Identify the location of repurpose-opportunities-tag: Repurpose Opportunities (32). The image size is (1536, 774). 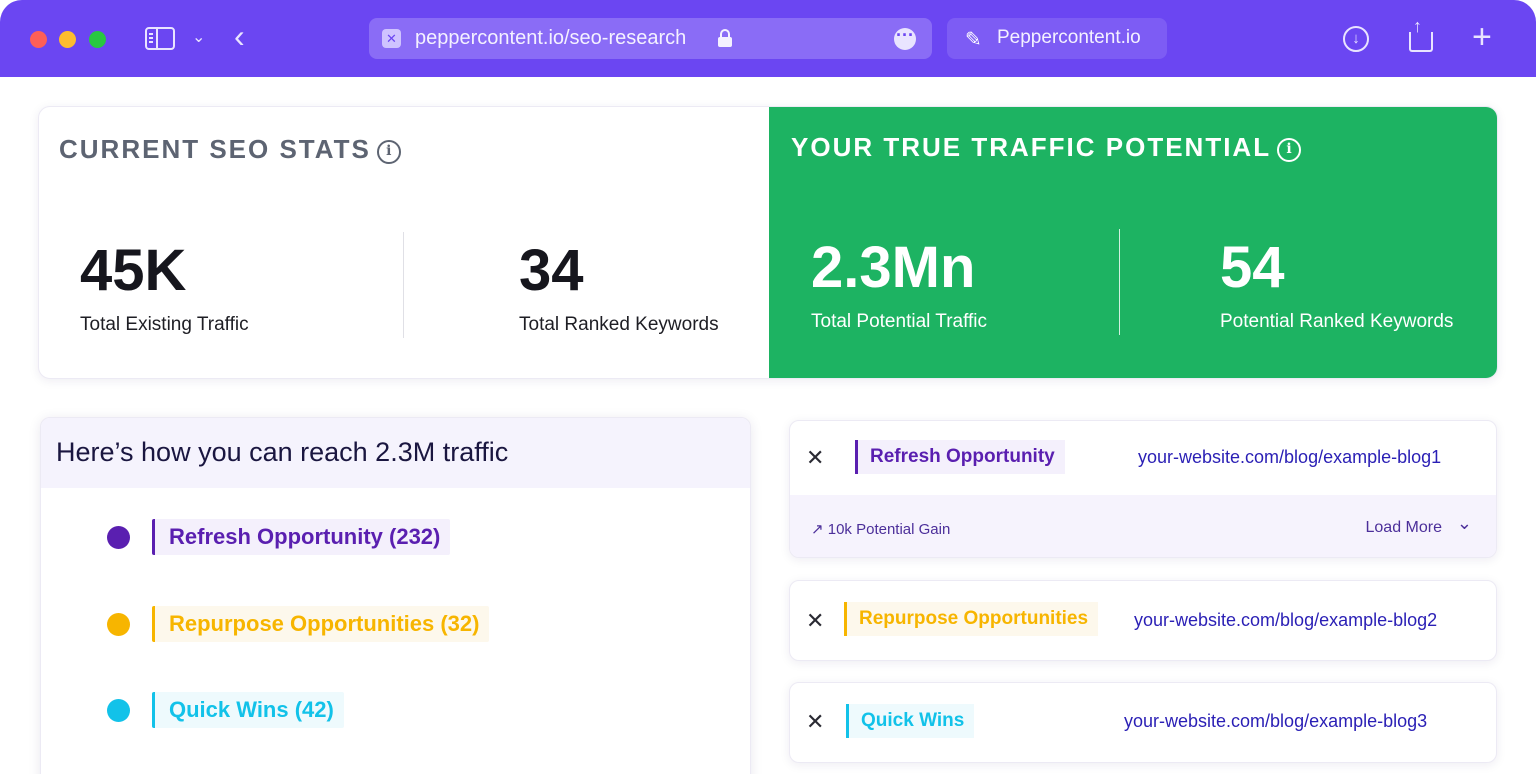
(321, 624).